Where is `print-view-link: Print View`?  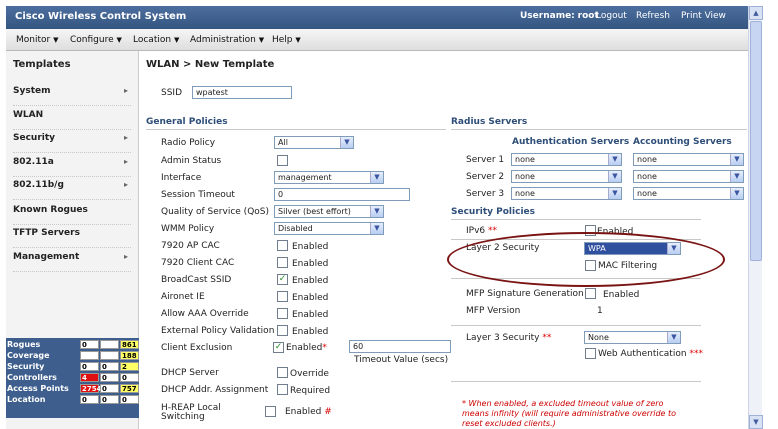
print-view-link: Print View is located at coordinates (703, 16).